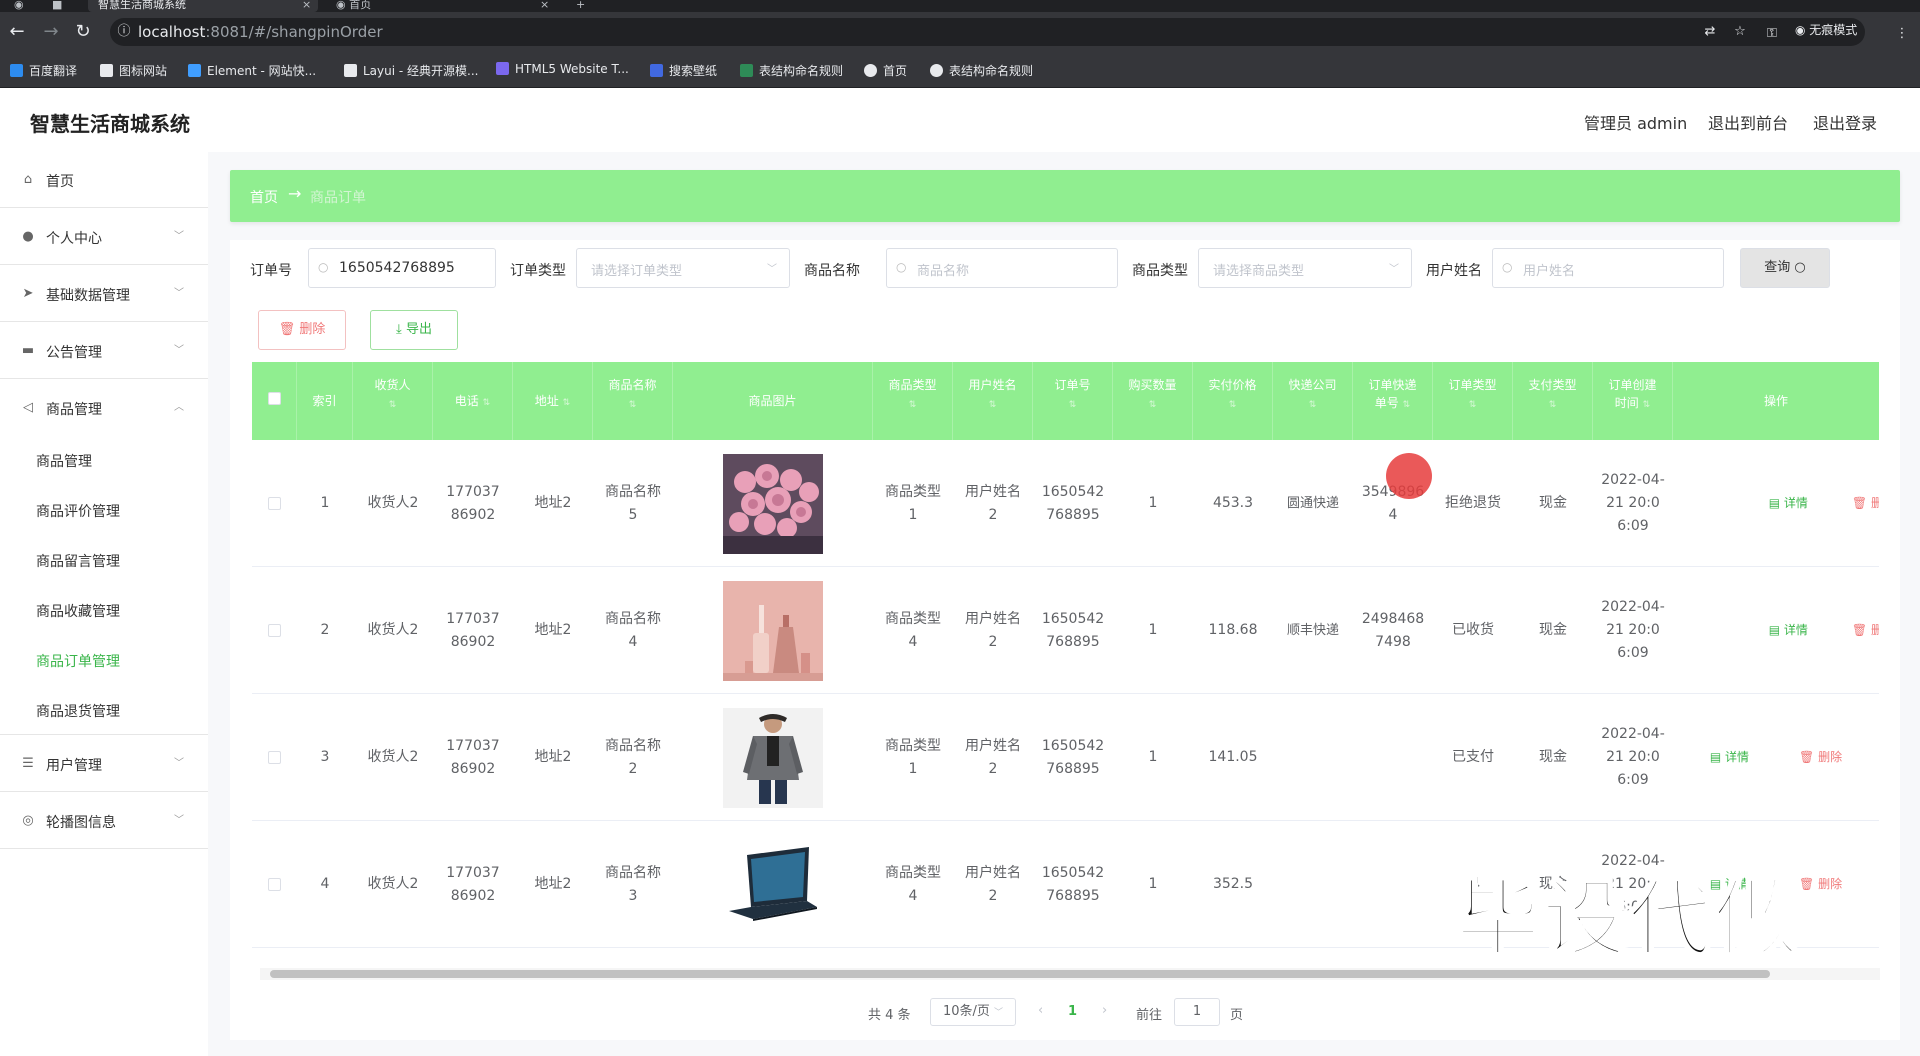 This screenshot has width=1920, height=1056. Describe the element at coordinates (1710, 32) in the screenshot. I see `translate-icon: ⇄` at that location.